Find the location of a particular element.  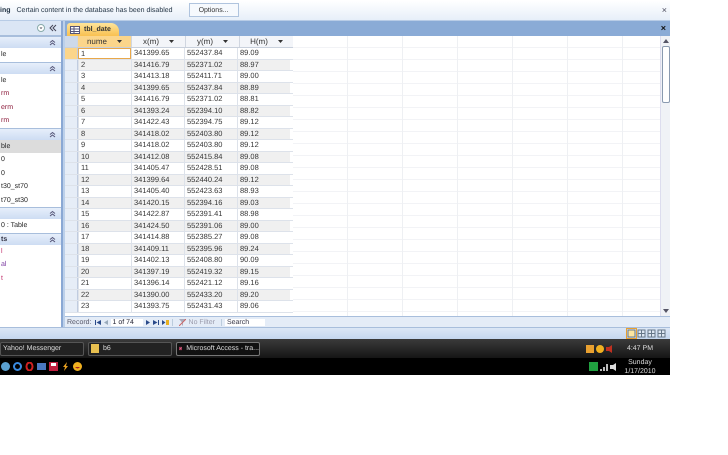

filter-icon is located at coordinates (182, 322).